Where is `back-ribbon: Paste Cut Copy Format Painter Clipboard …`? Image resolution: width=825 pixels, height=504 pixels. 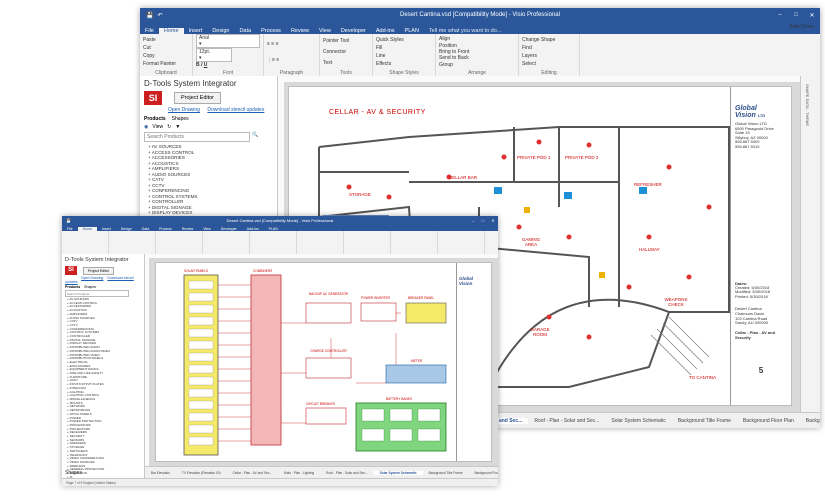
back-ribbon: Paste Cut Copy Format Painter Clipboard … is located at coordinates (480, 50).